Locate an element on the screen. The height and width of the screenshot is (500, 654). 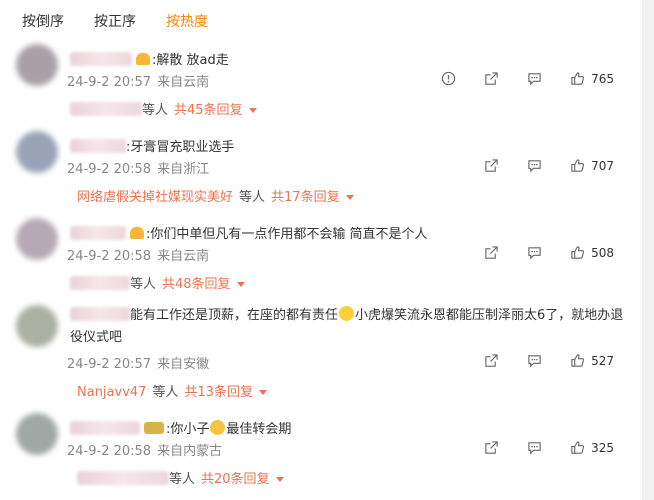
comment-text-line: :你小子 最佳转会期 is located at coordinates (180, 427).